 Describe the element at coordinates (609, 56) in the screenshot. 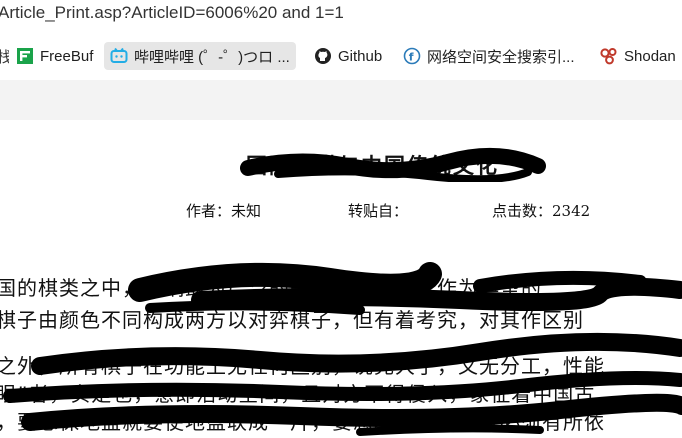

I see `shodan-icon` at that location.